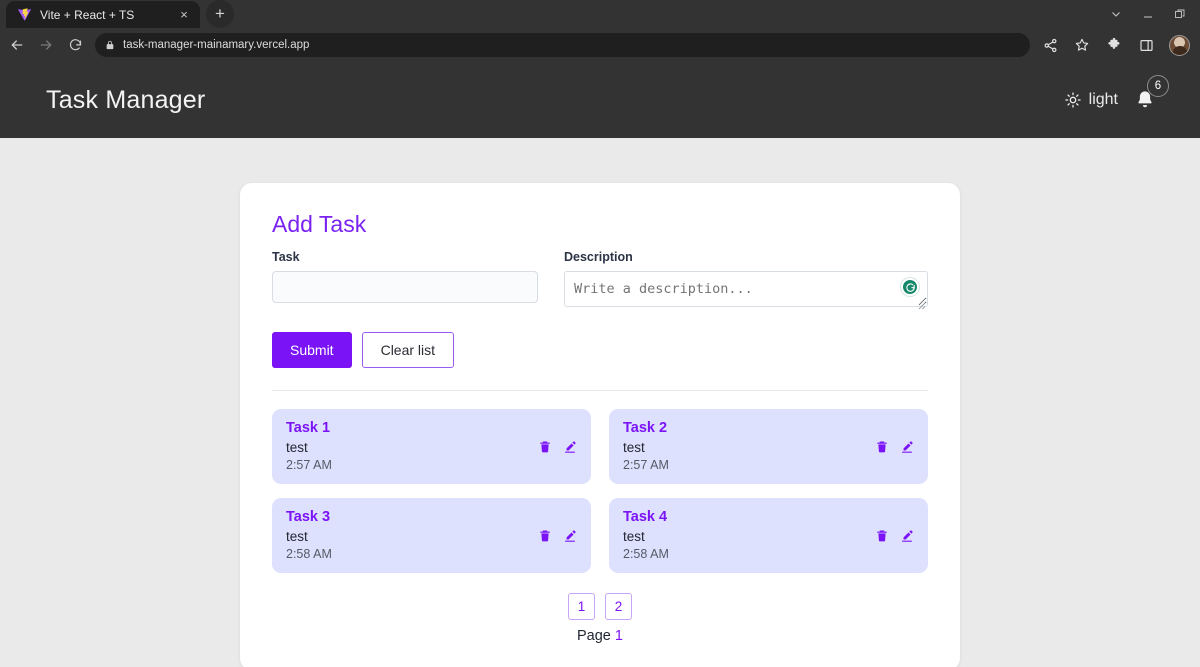 The height and width of the screenshot is (667, 1200). Describe the element at coordinates (618, 606) in the screenshot. I see `page-button-2: 2` at that location.